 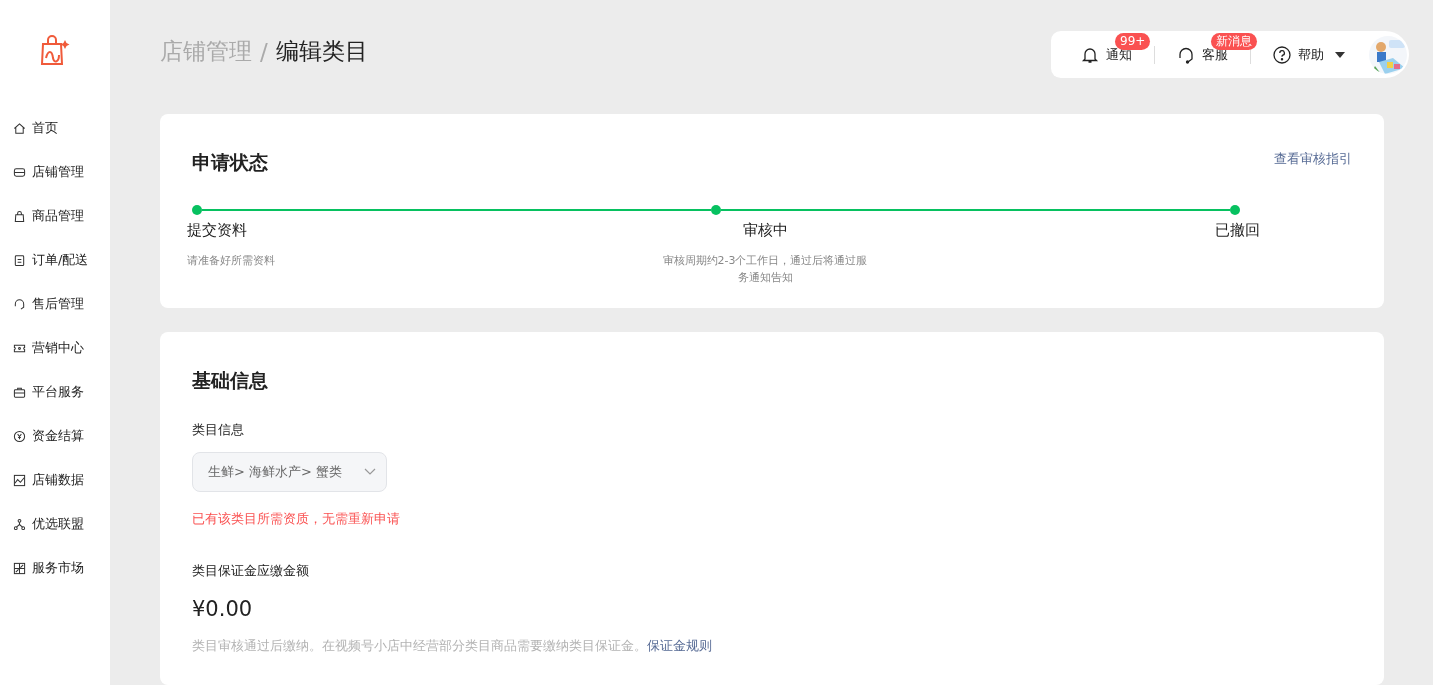 What do you see at coordinates (19, 172) in the screenshot?
I see `drawer-icon` at bounding box center [19, 172].